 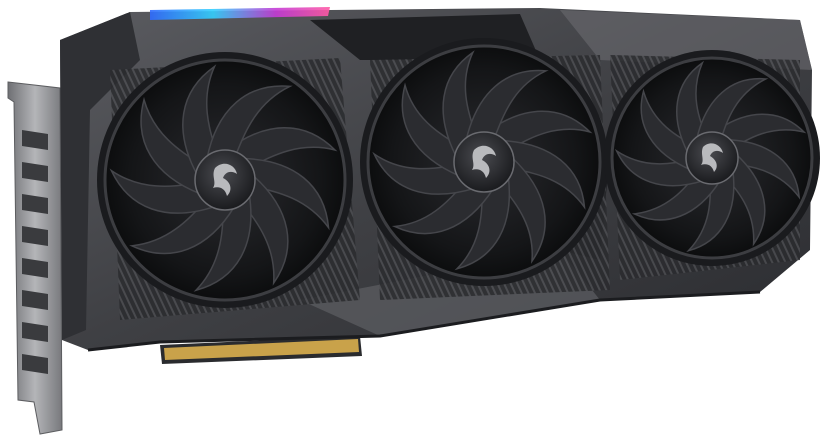 What do you see at coordinates (712, 158) in the screenshot?
I see `fan-right` at bounding box center [712, 158].